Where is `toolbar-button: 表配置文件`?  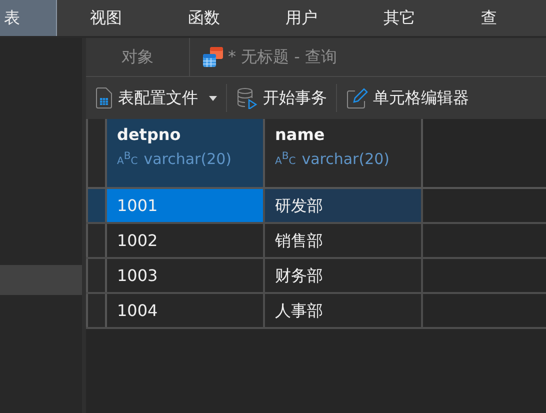 toolbar-button: 表配置文件 is located at coordinates (156, 98).